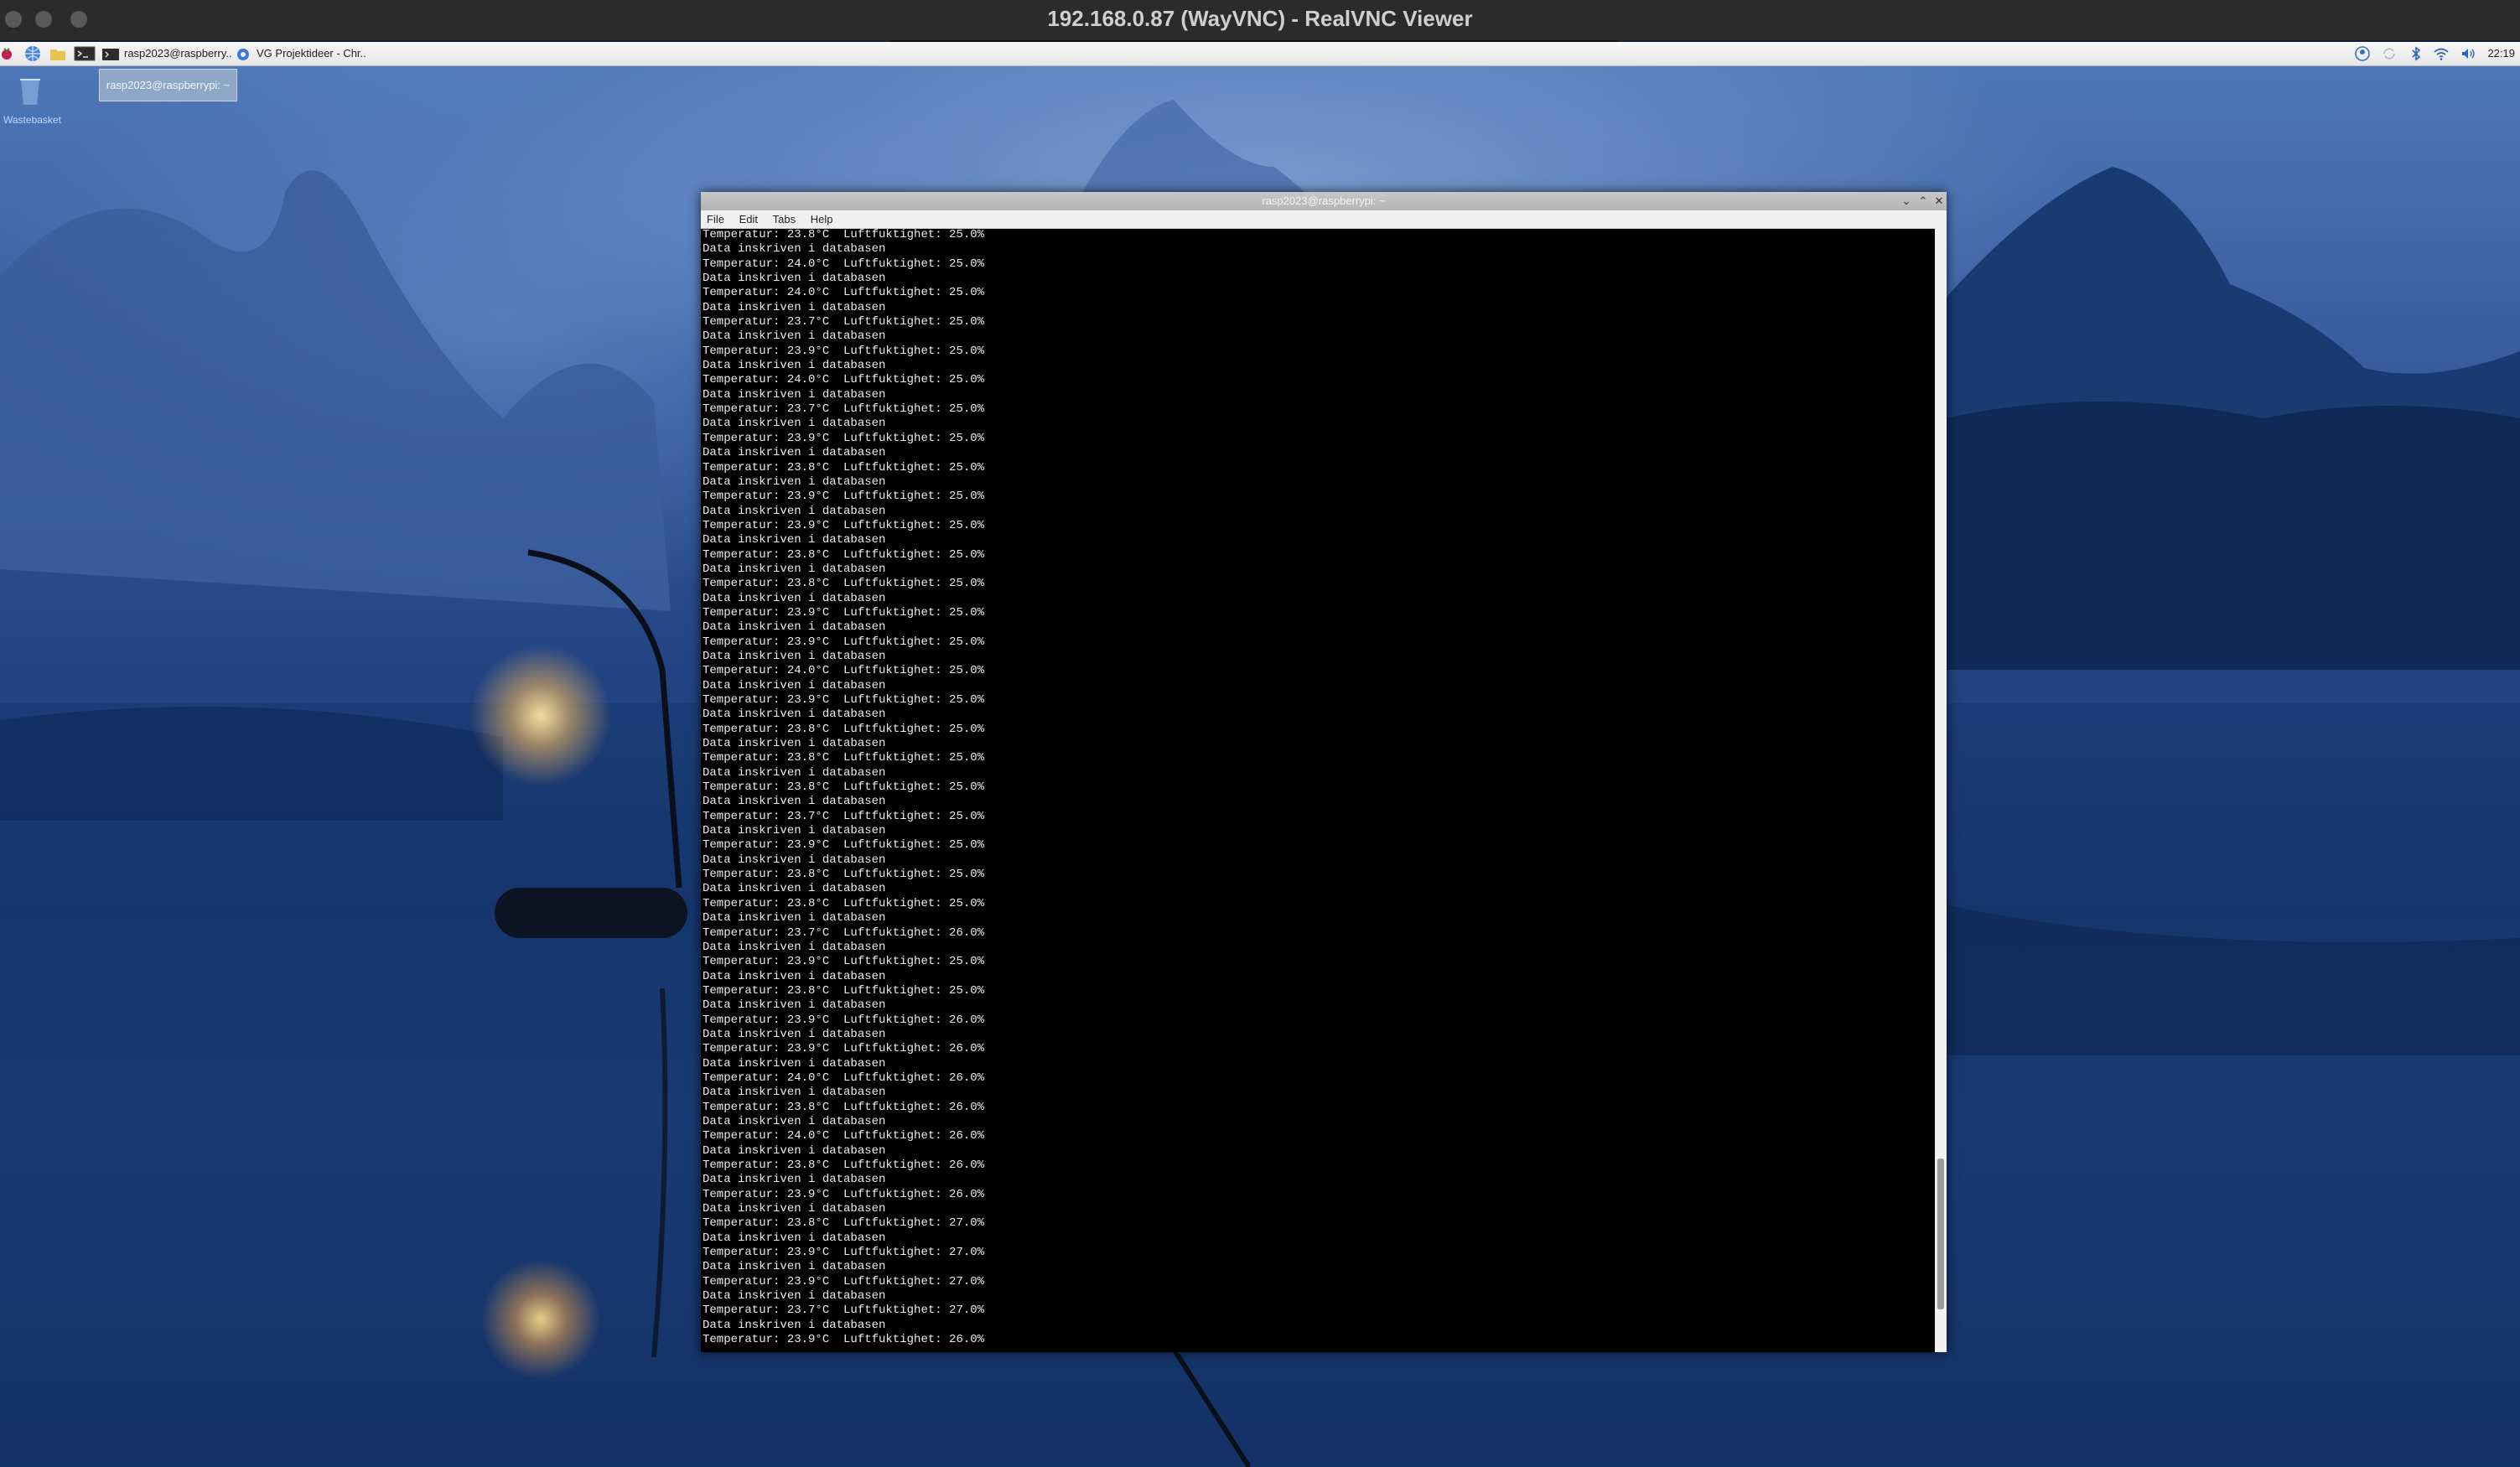  Describe the element at coordinates (749, 219) in the screenshot. I see `menu-edit: Edit` at that location.